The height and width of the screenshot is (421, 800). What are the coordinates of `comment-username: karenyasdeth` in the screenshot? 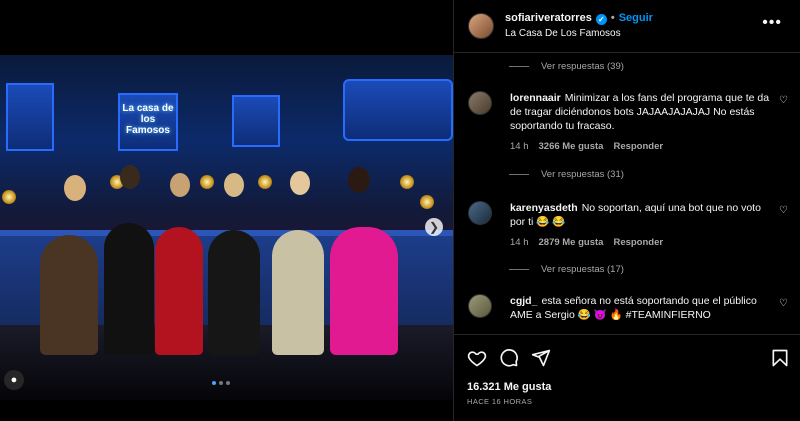 It's located at (544, 208).